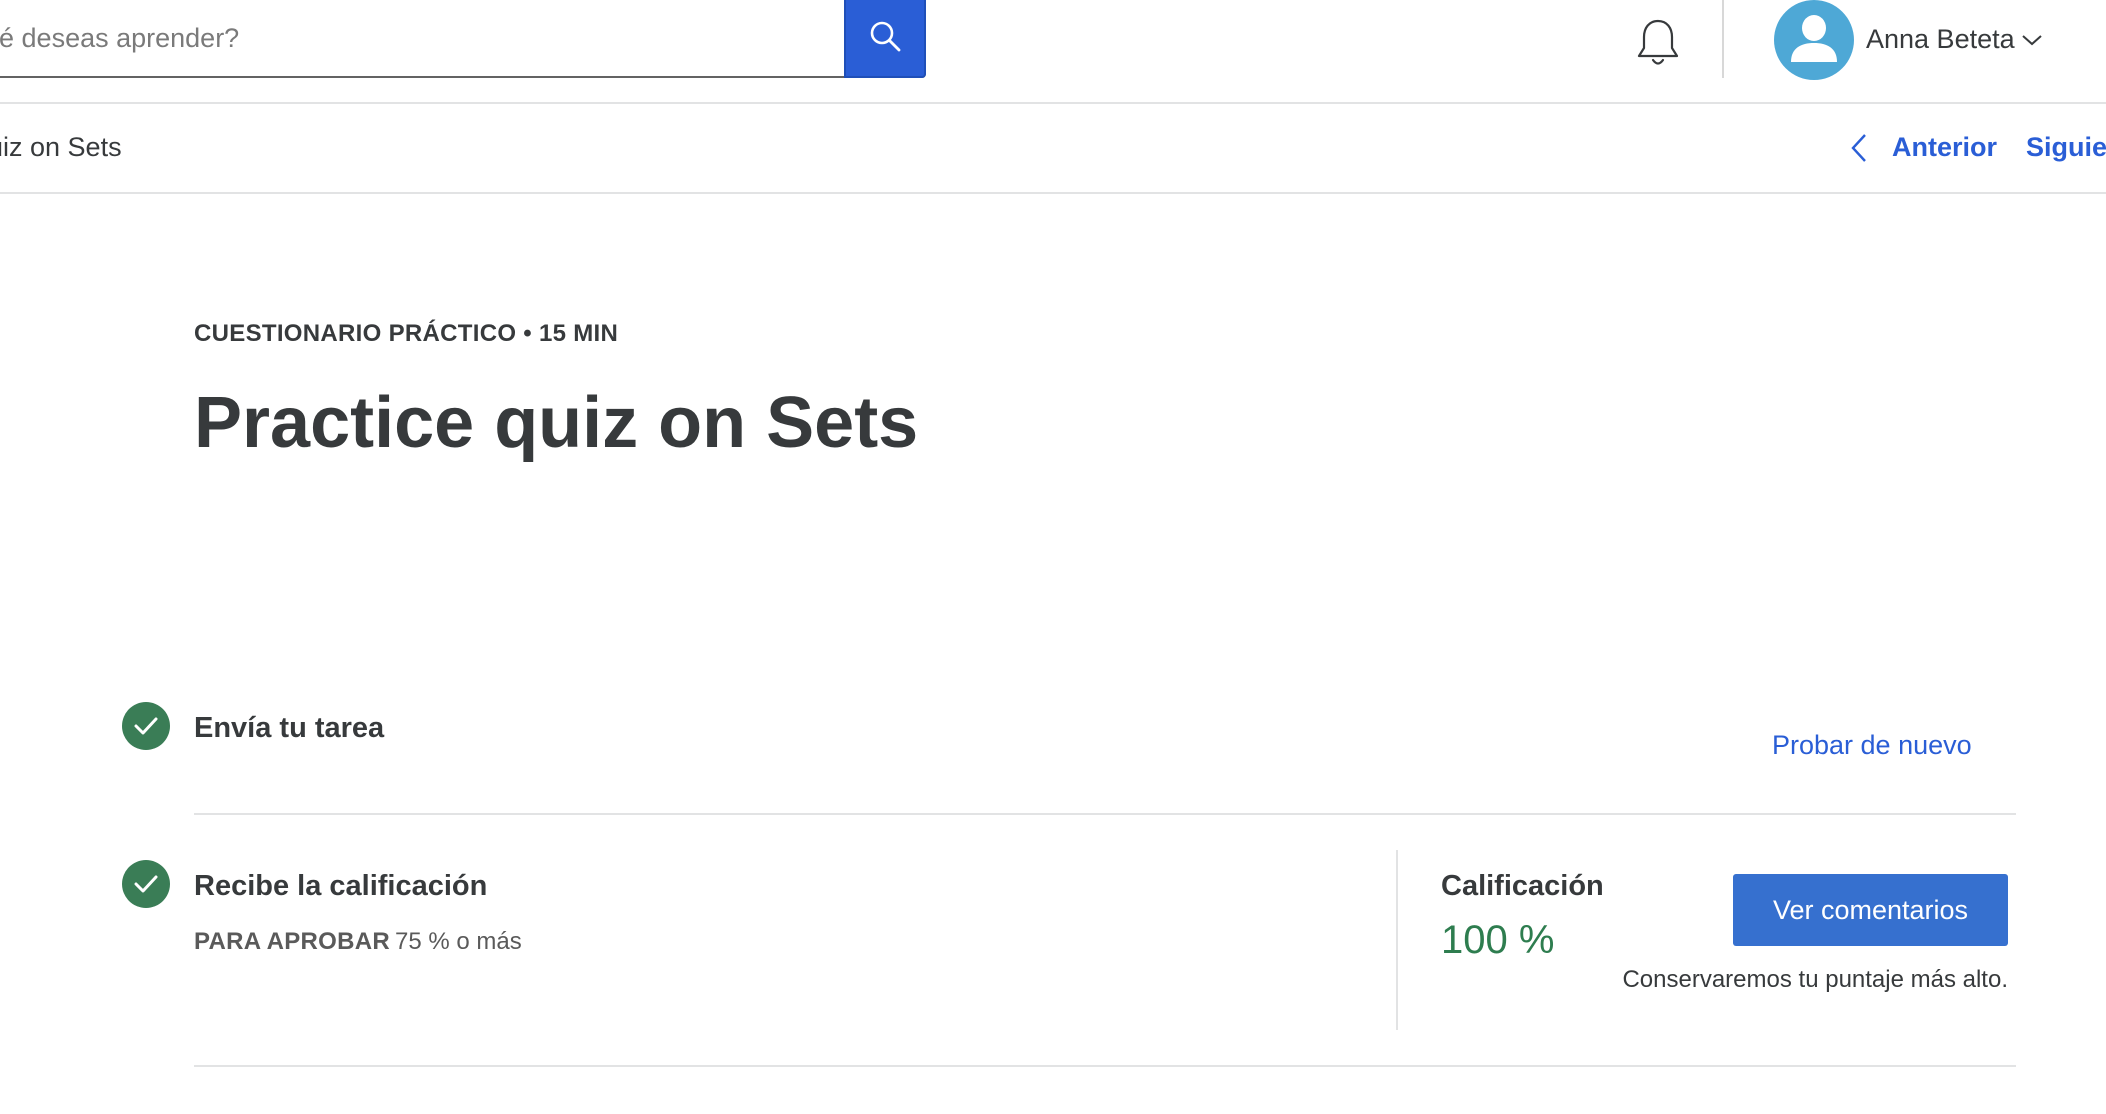 The image size is (2106, 1114). What do you see at coordinates (2066, 147) in the screenshot?
I see `next-item-link: Siguien` at bounding box center [2066, 147].